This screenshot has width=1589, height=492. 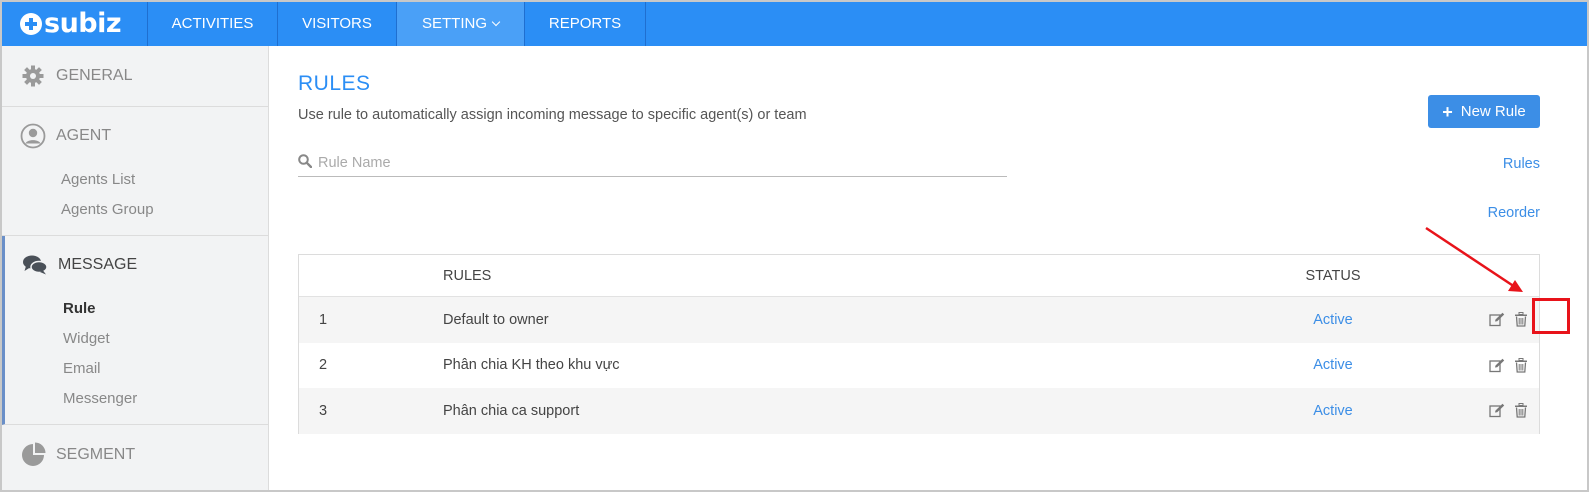 I want to click on new-rule-button-label: New Rule, so click(x=1493, y=111).